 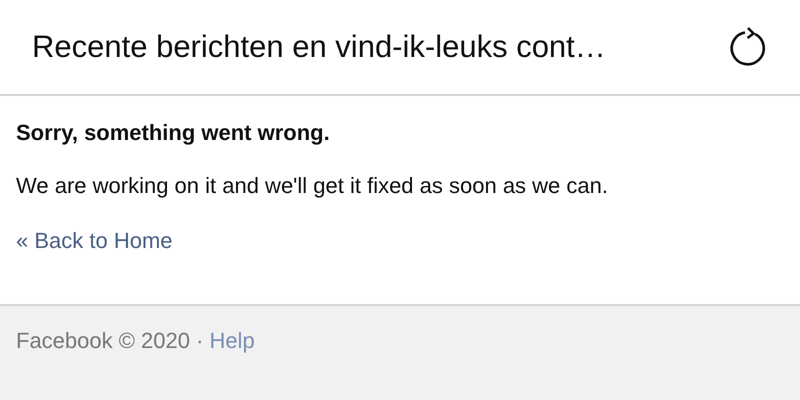 What do you see at coordinates (312, 186) in the screenshot?
I see `error-message: We are working on it and we'll get it fixed as soon as we can.` at bounding box center [312, 186].